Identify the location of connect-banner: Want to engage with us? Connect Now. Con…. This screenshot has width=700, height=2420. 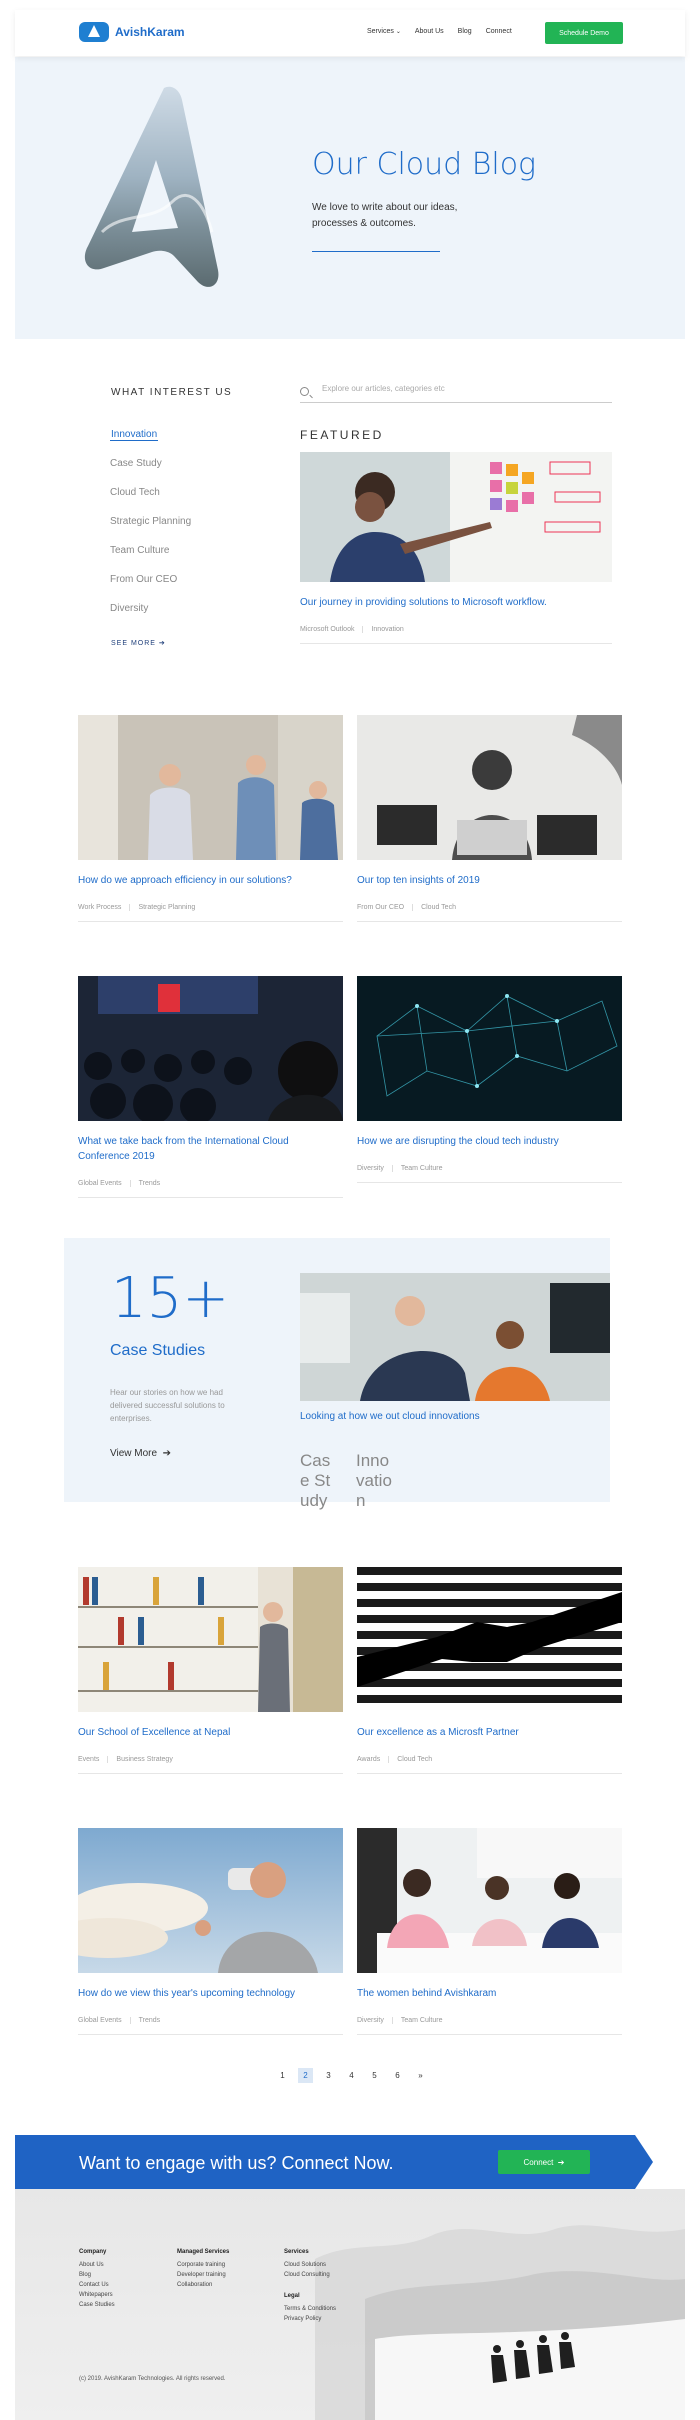
(325, 2162).